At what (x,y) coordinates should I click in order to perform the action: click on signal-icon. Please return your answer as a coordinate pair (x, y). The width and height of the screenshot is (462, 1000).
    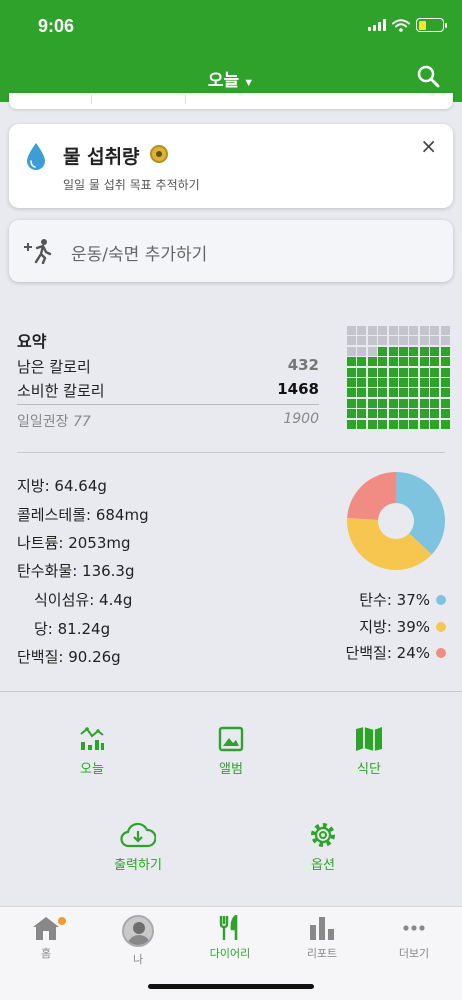
    Looking at the image, I should click on (377, 25).